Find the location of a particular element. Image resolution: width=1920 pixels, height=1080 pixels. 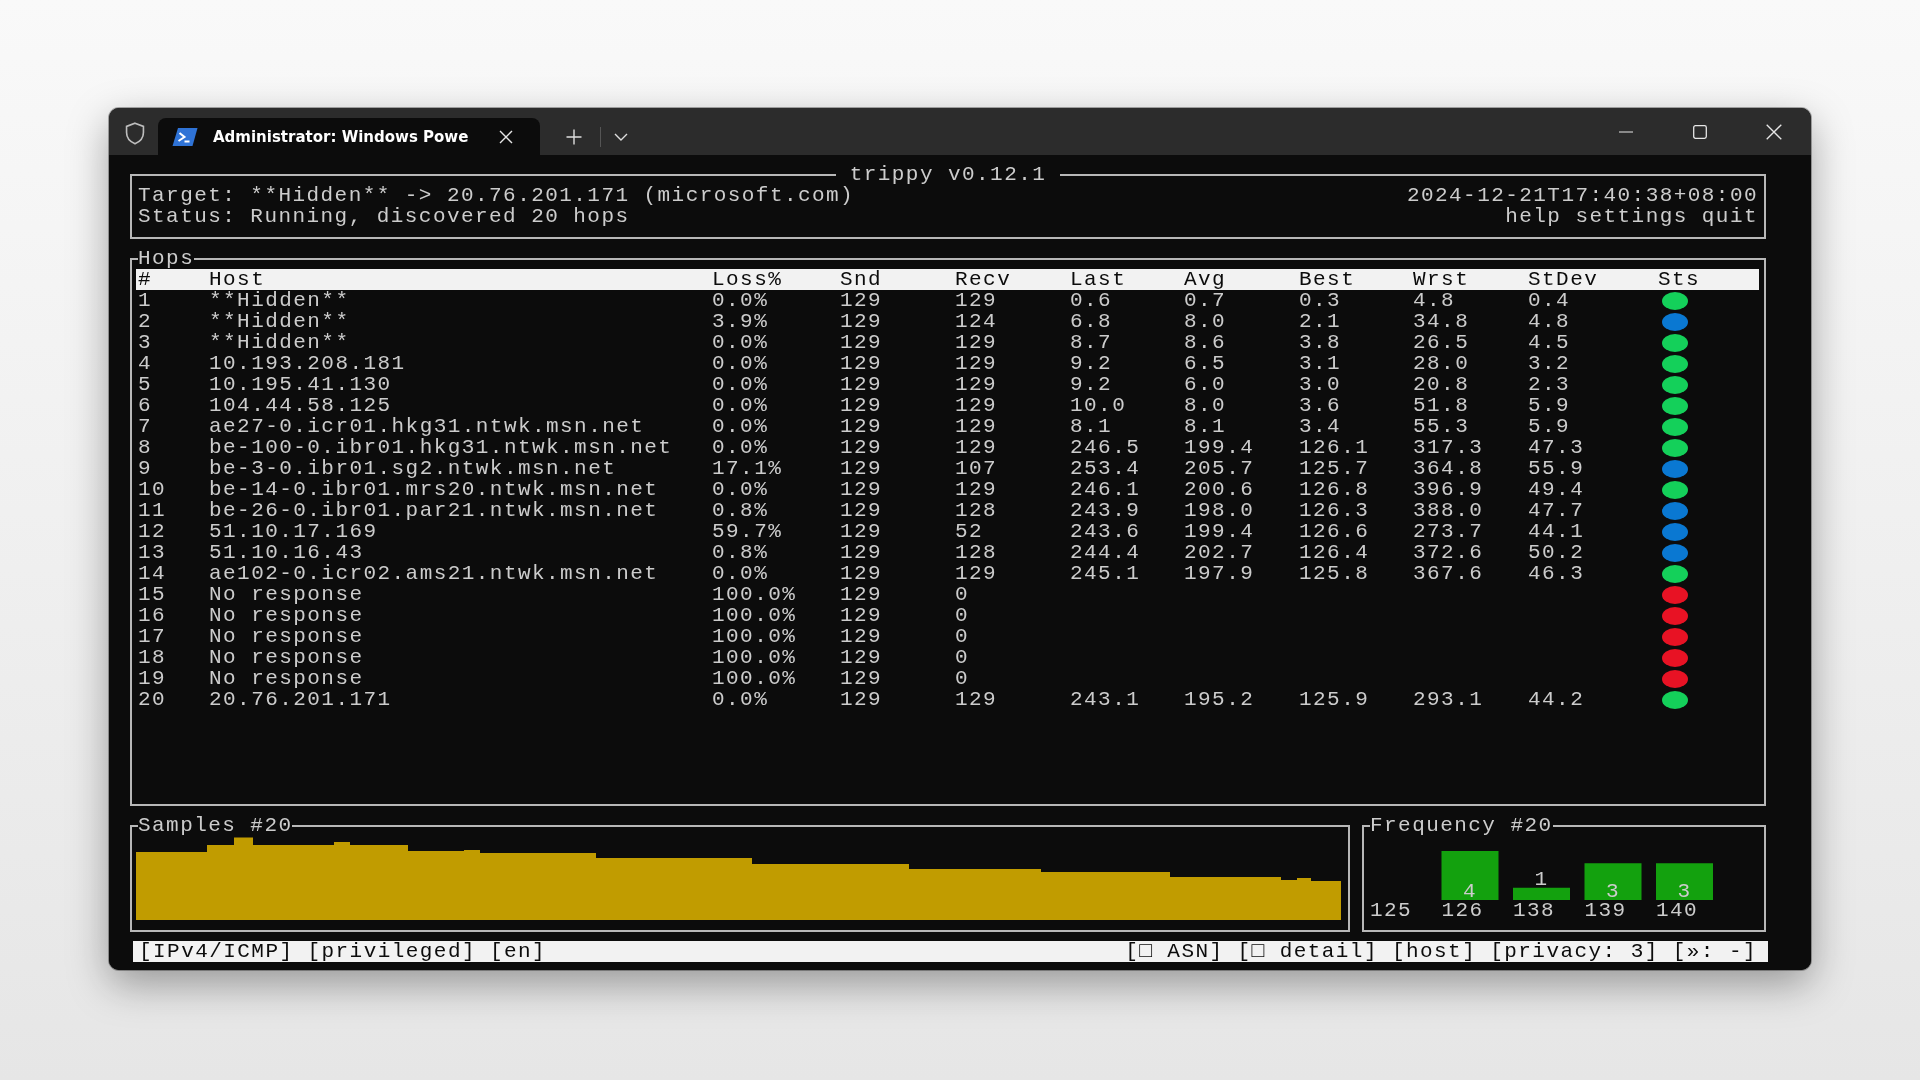

table-cell-text: 0.7 is located at coordinates (1206, 300).